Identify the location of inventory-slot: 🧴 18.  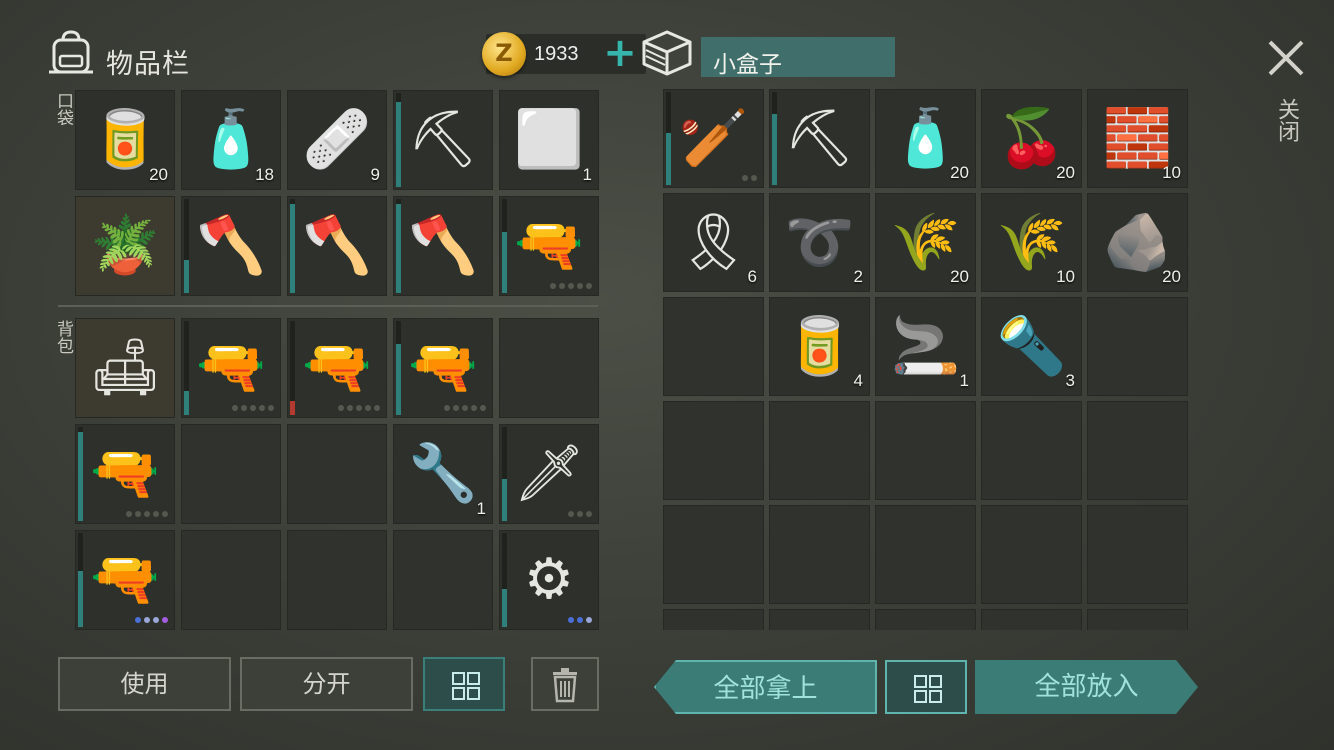
(231, 140).